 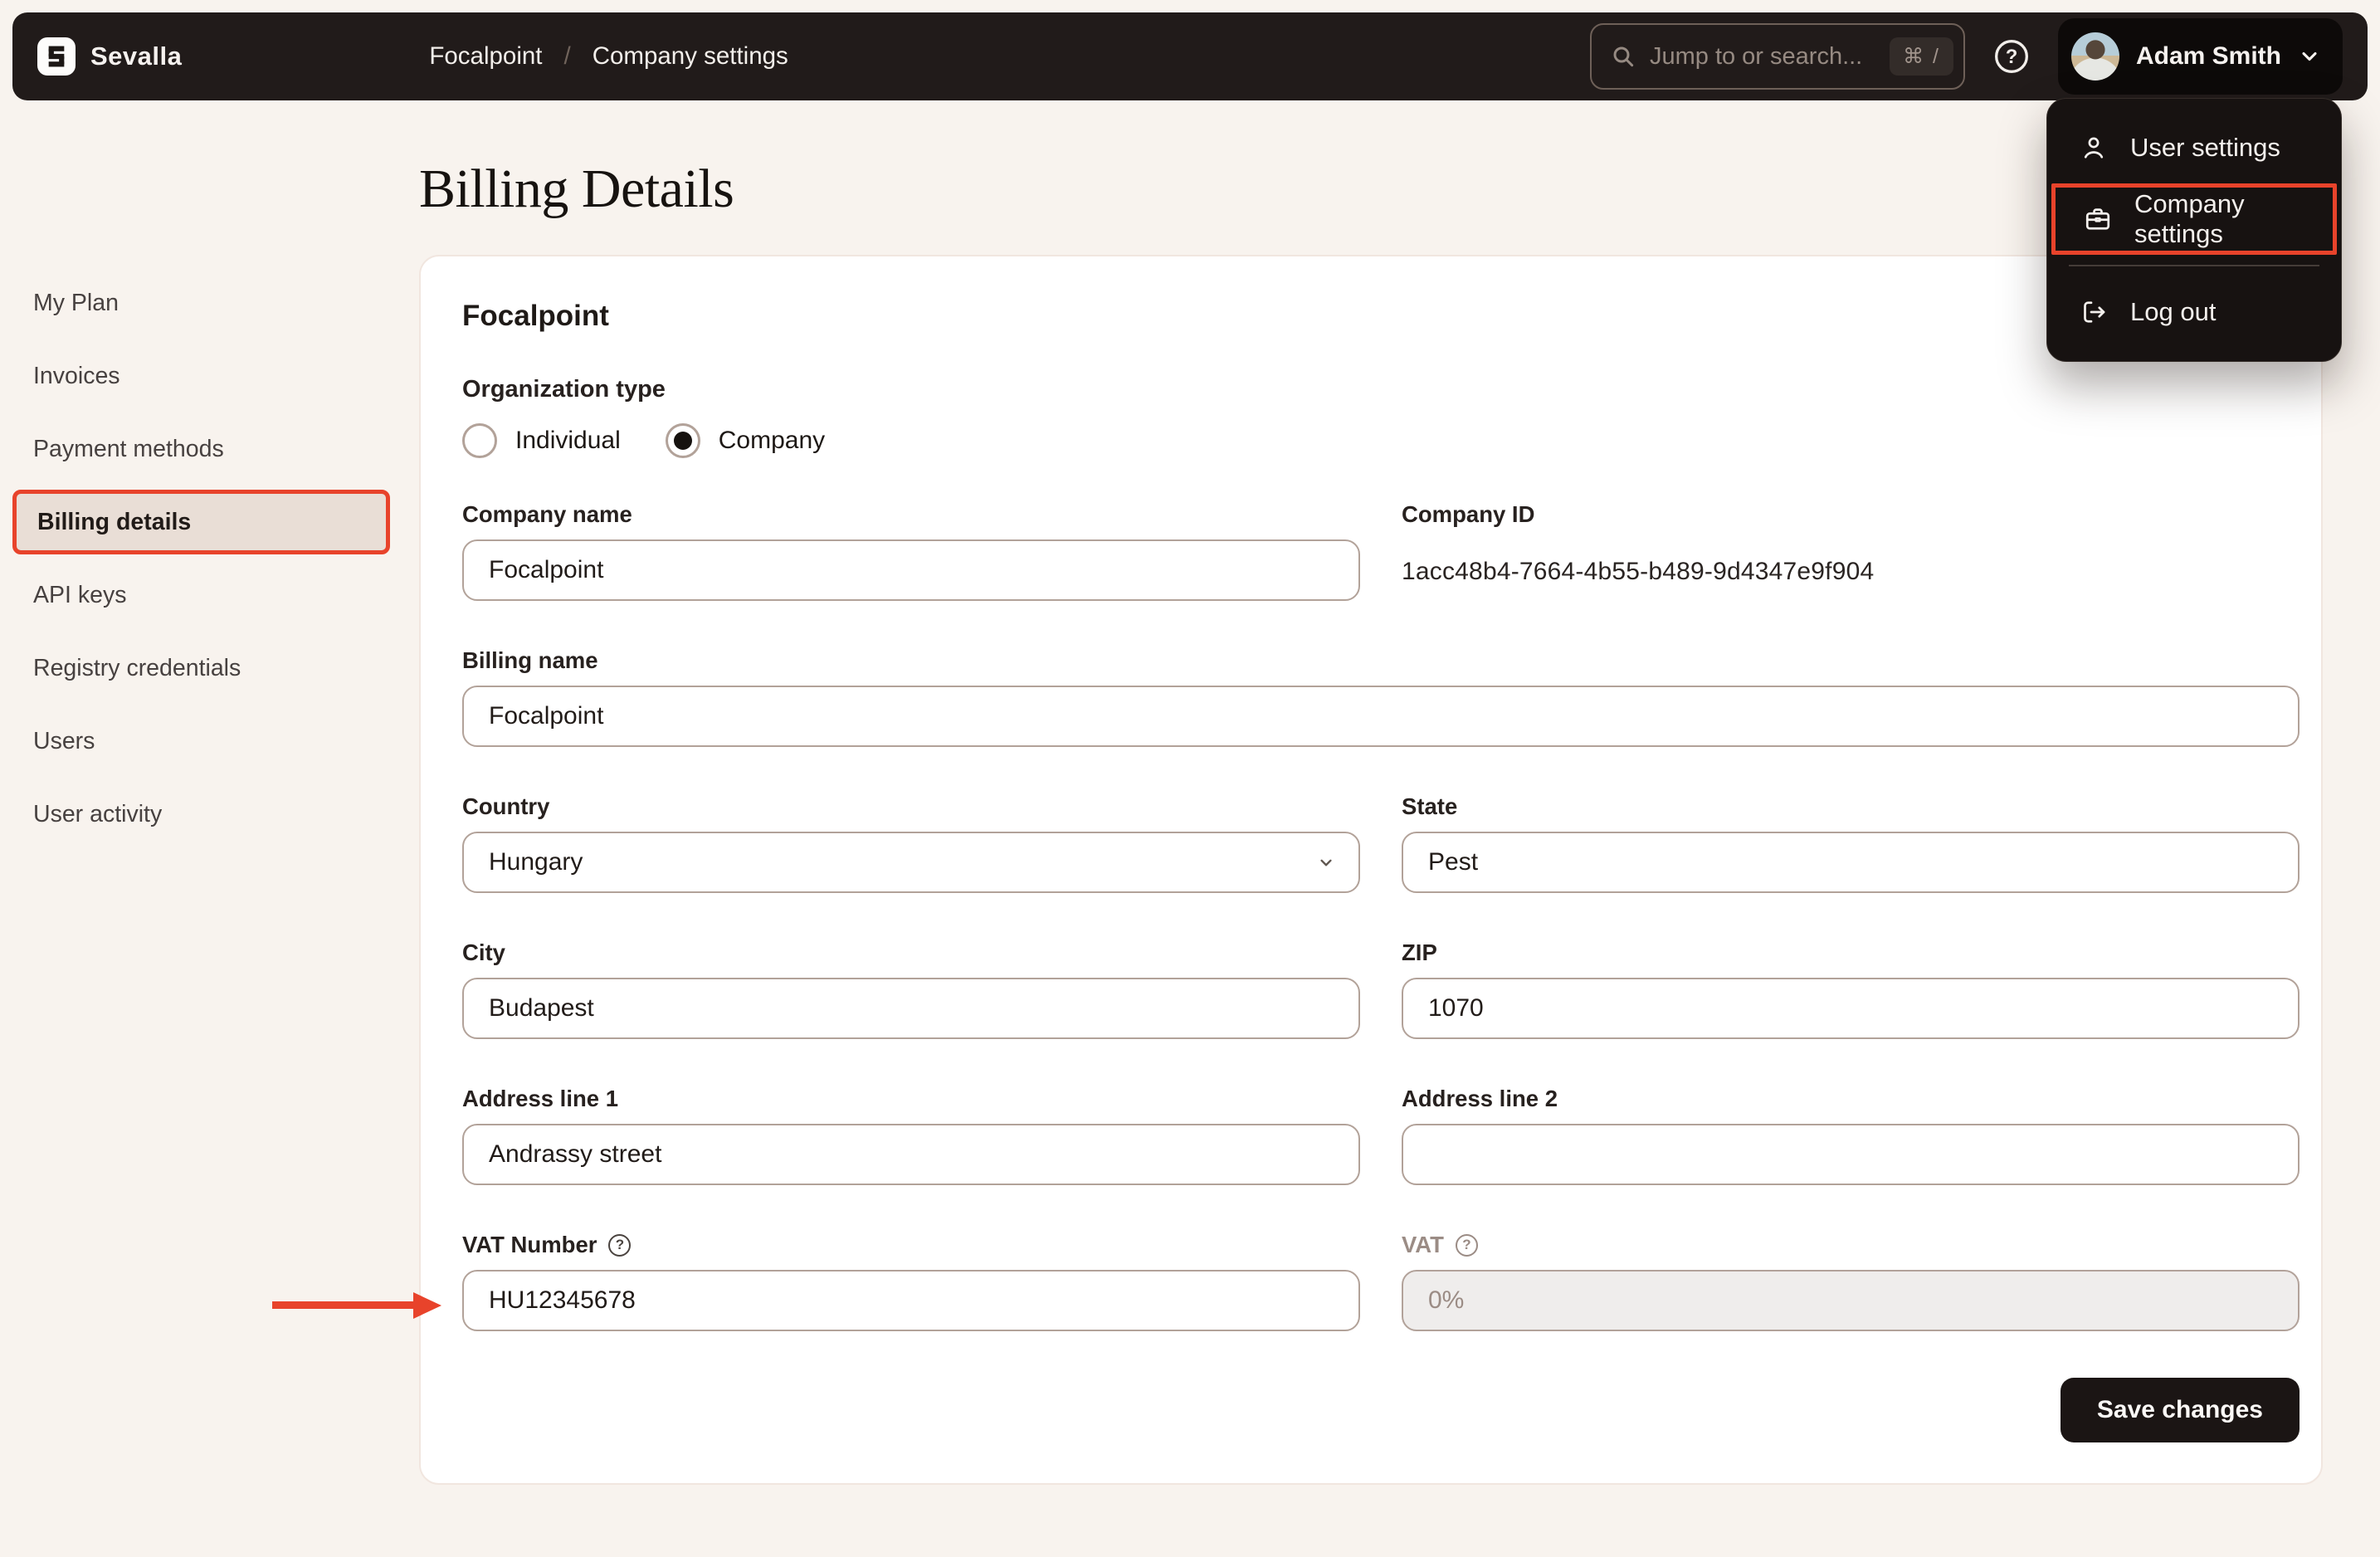 What do you see at coordinates (535, 316) in the screenshot?
I see `company-section-title: Focalpoint` at bounding box center [535, 316].